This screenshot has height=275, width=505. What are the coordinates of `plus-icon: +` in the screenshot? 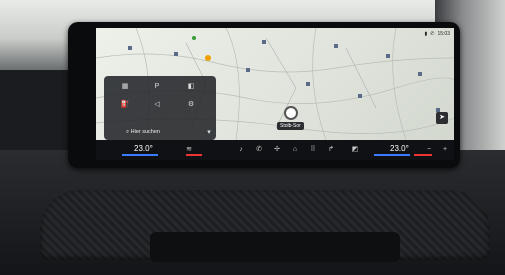 It's located at (445, 150).